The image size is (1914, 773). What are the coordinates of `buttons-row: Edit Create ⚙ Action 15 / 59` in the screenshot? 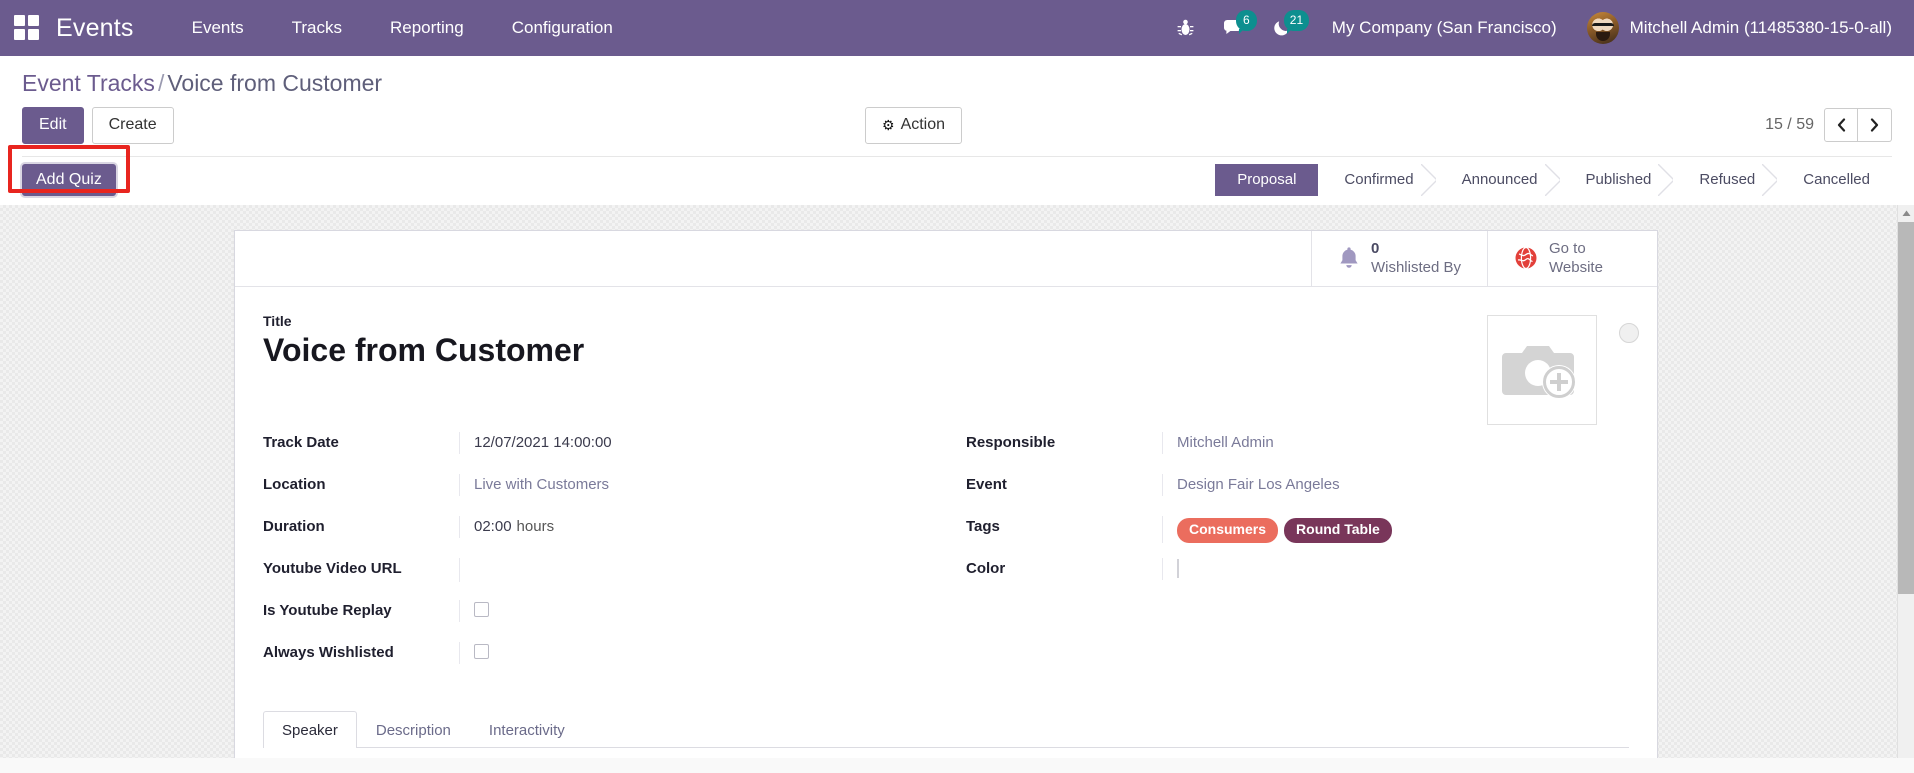 It's located at (957, 127).